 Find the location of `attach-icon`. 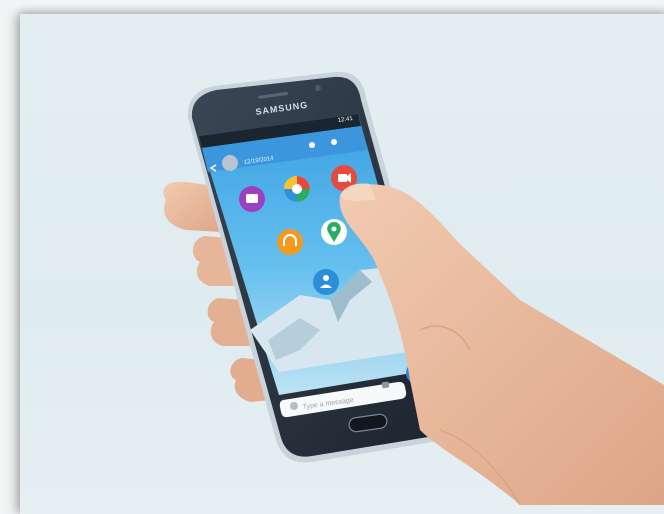

attach-icon is located at coordinates (334, 142).